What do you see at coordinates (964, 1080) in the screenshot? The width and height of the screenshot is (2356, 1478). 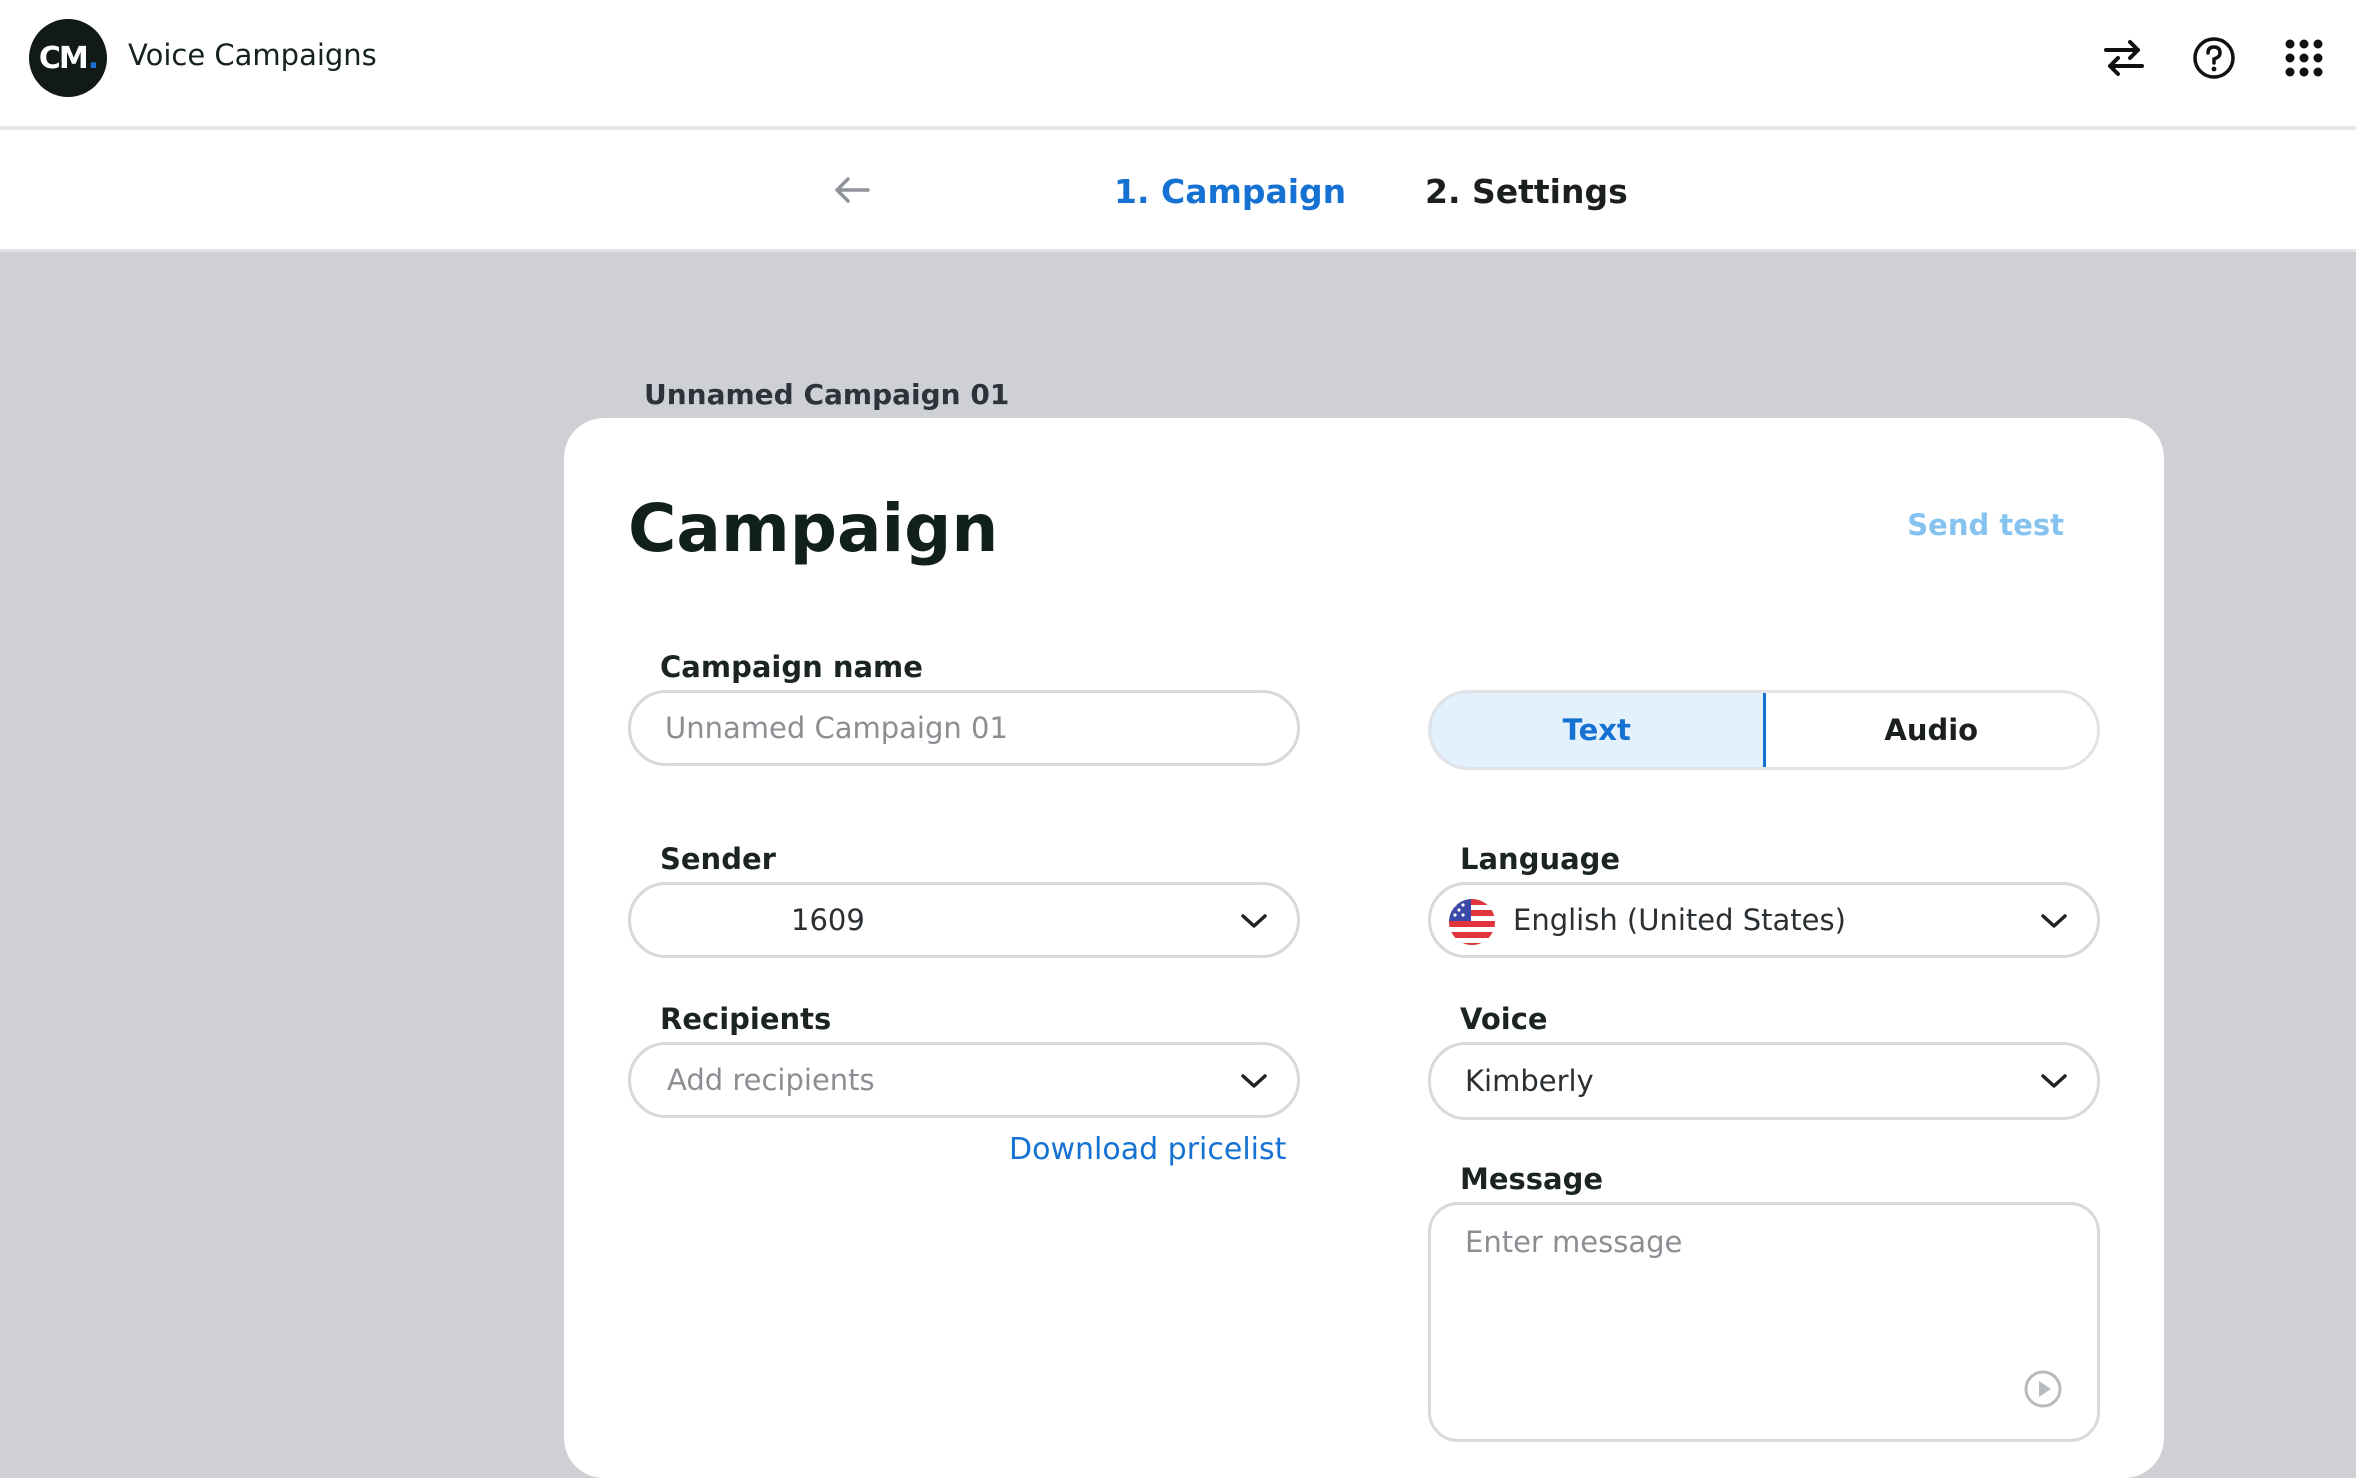 I see `recipients-select: Add recipients` at bounding box center [964, 1080].